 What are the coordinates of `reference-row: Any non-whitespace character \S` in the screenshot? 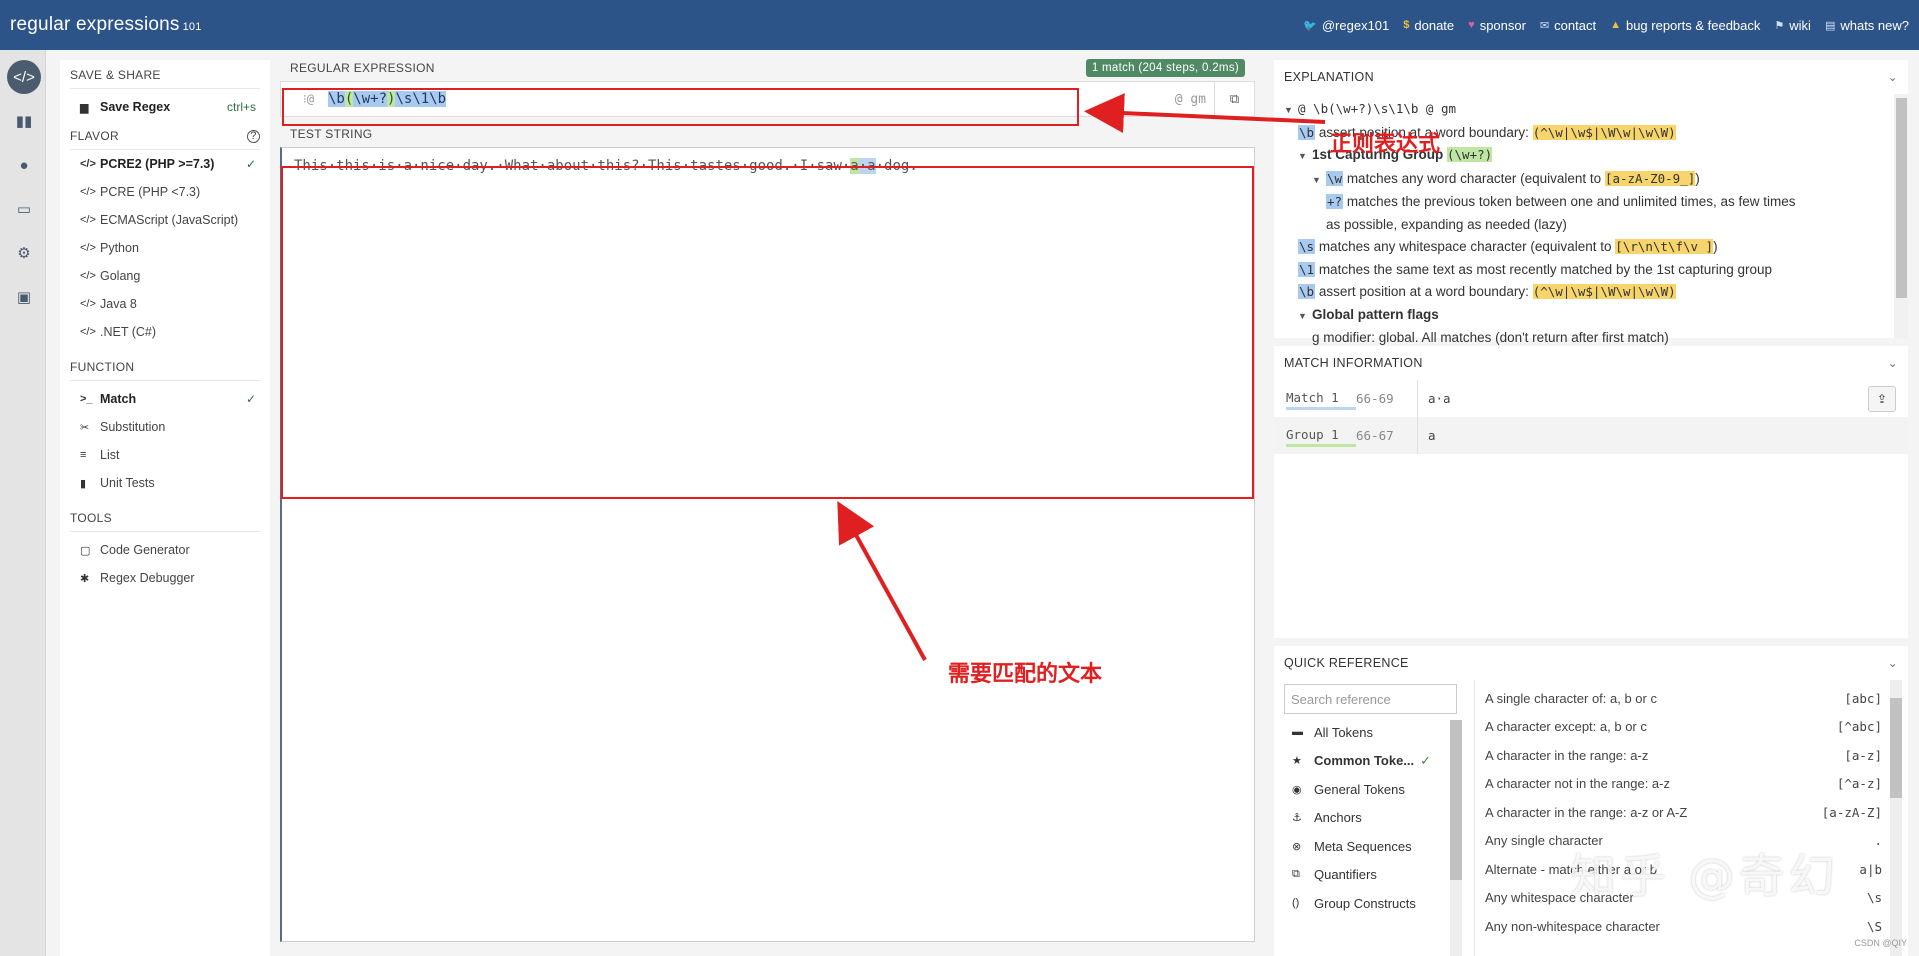 It's located at (1683, 926).